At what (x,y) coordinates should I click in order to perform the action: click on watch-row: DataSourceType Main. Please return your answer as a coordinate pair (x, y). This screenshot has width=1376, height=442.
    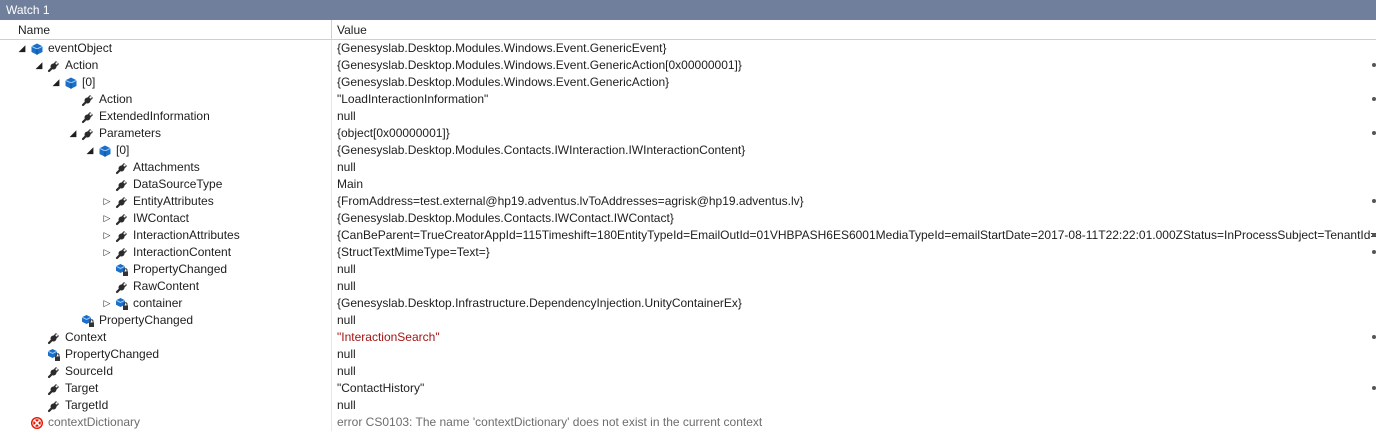
    Looking at the image, I should click on (688, 184).